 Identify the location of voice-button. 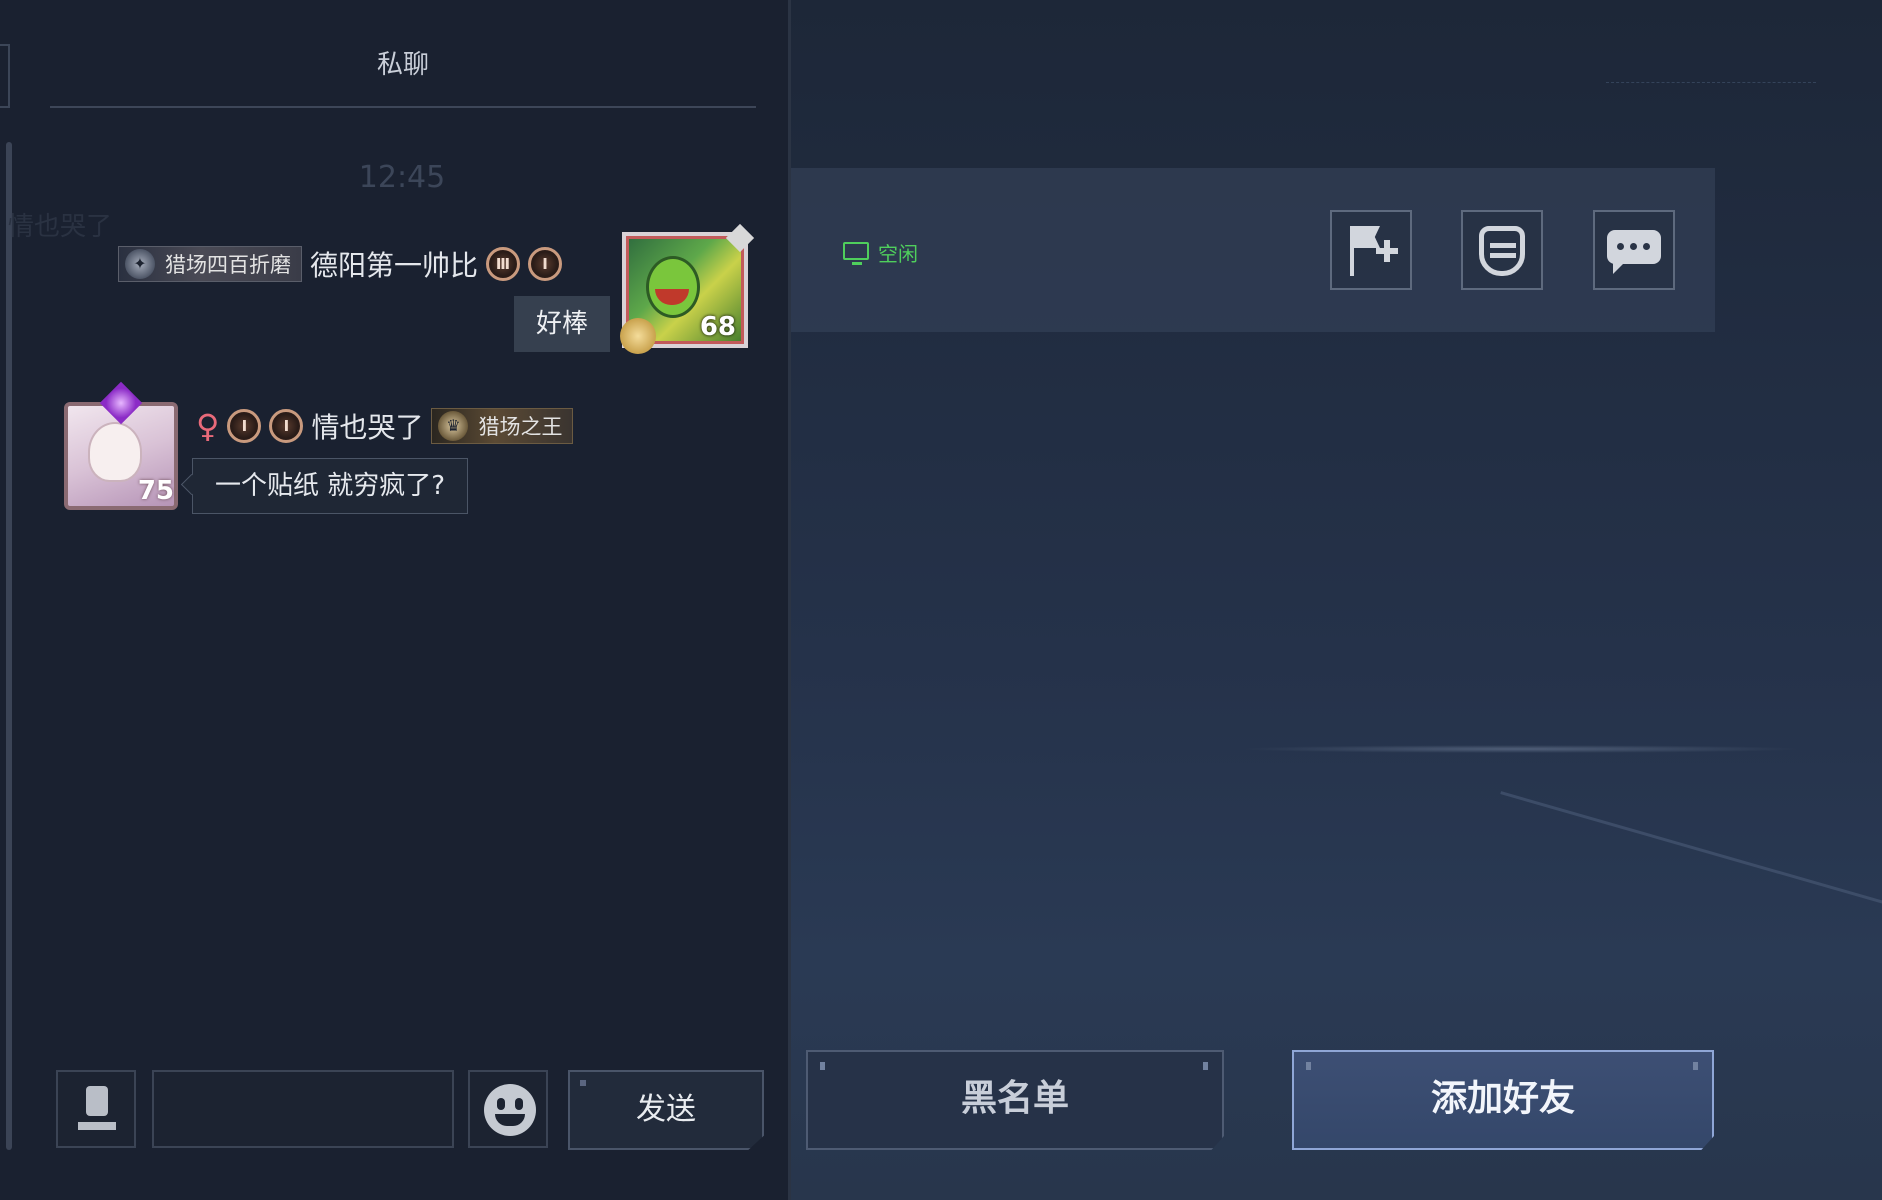
(96, 1109).